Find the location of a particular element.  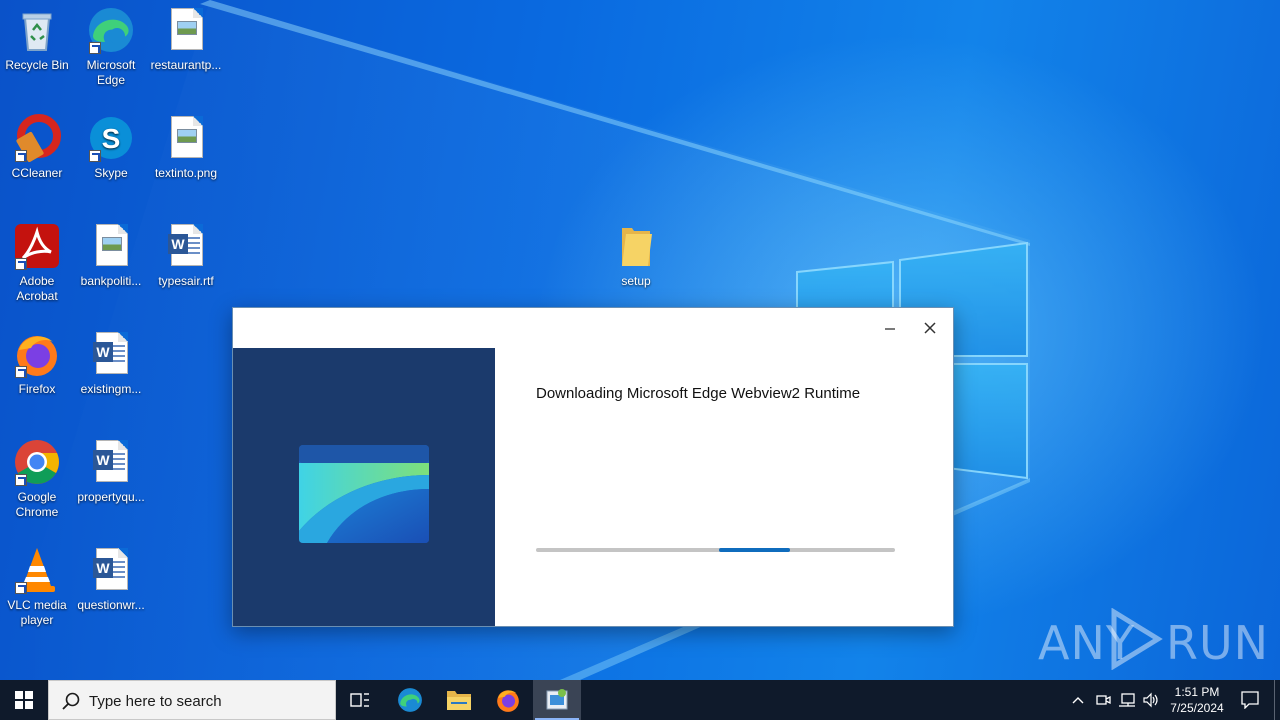

desktop-icon-textinto: textinto.png is located at coordinates (186, 147).